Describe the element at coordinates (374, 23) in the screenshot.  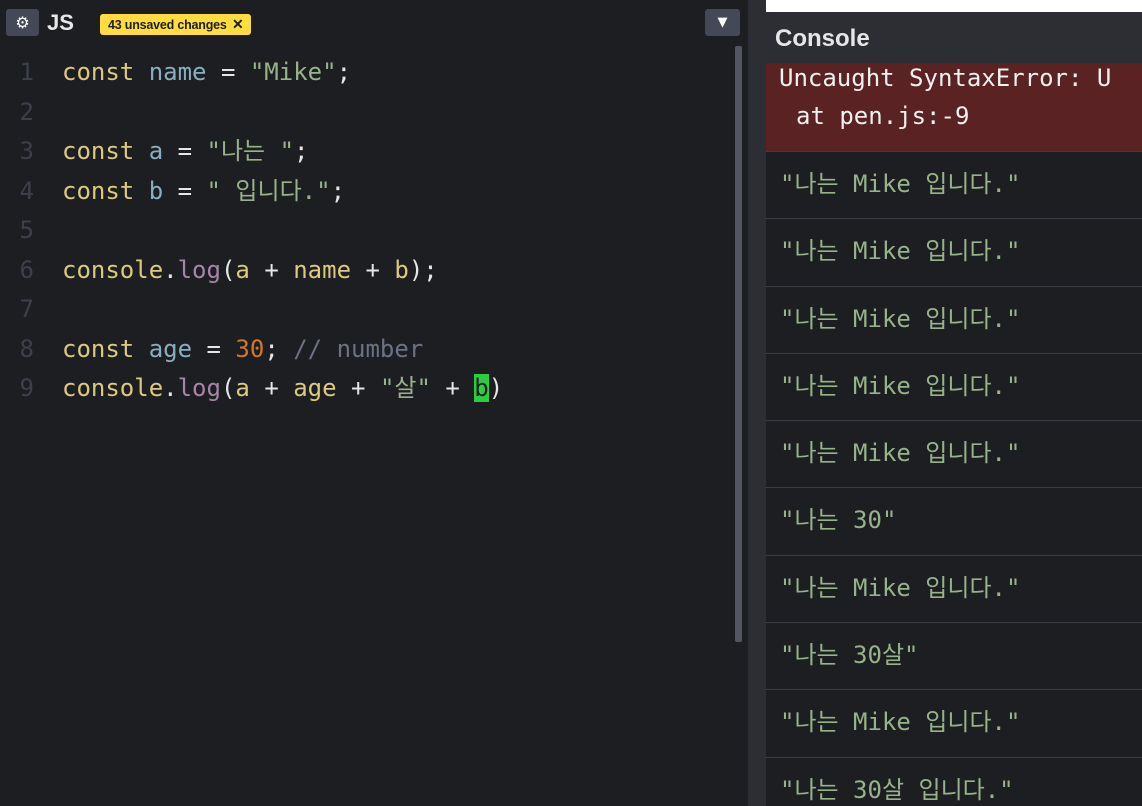
I see `editor-header: ⚙ JS 43 unsaved changes ✕ ▼` at that location.